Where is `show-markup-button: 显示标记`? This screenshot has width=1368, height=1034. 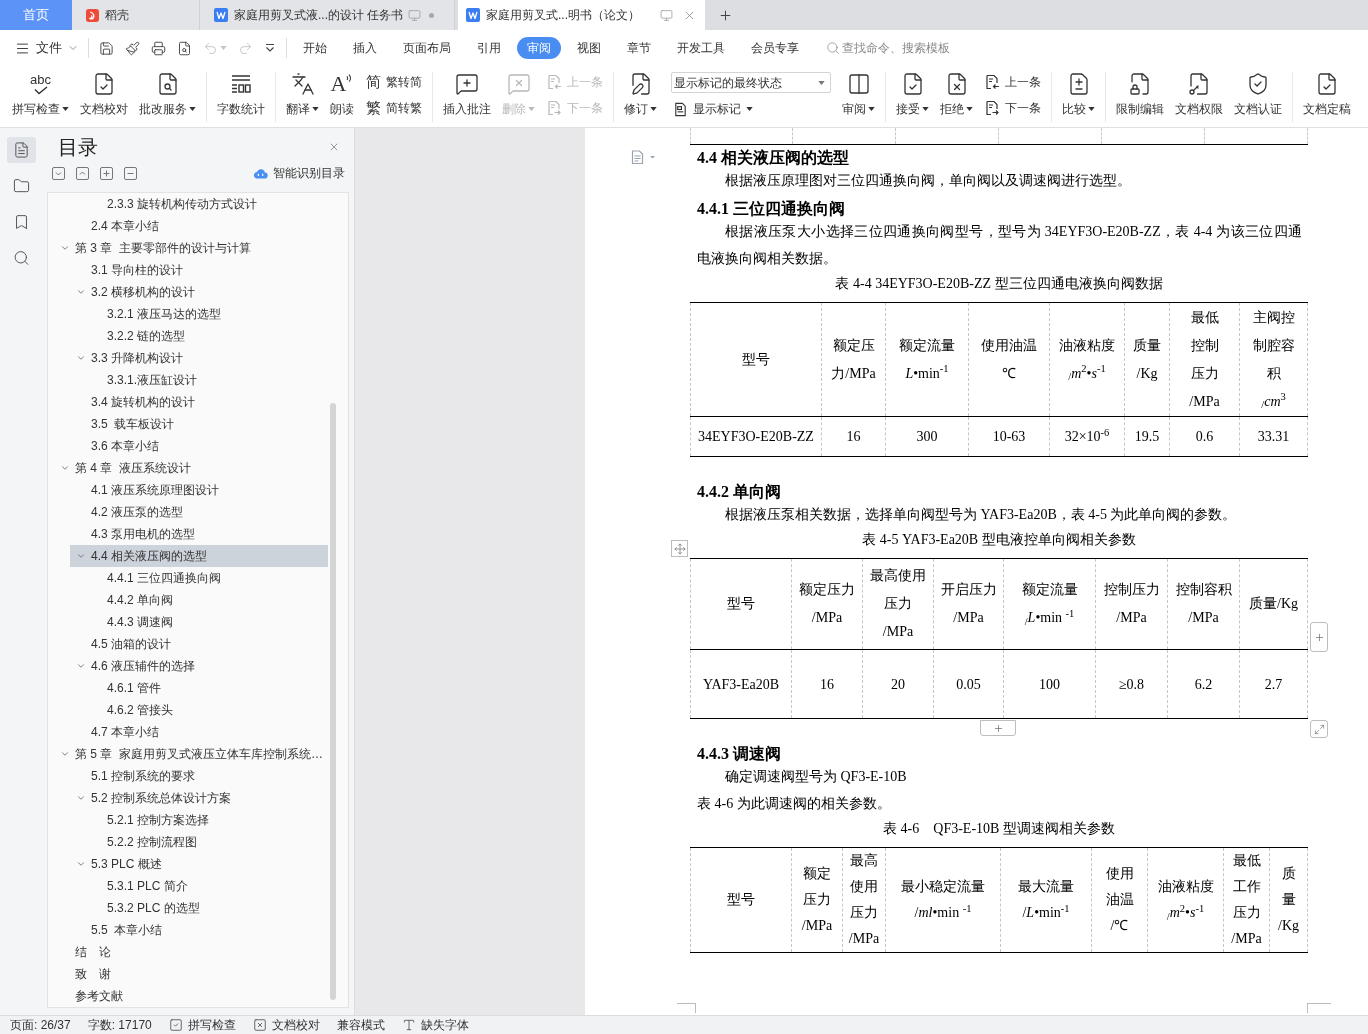 show-markup-button: 显示标记 is located at coordinates (752, 109).